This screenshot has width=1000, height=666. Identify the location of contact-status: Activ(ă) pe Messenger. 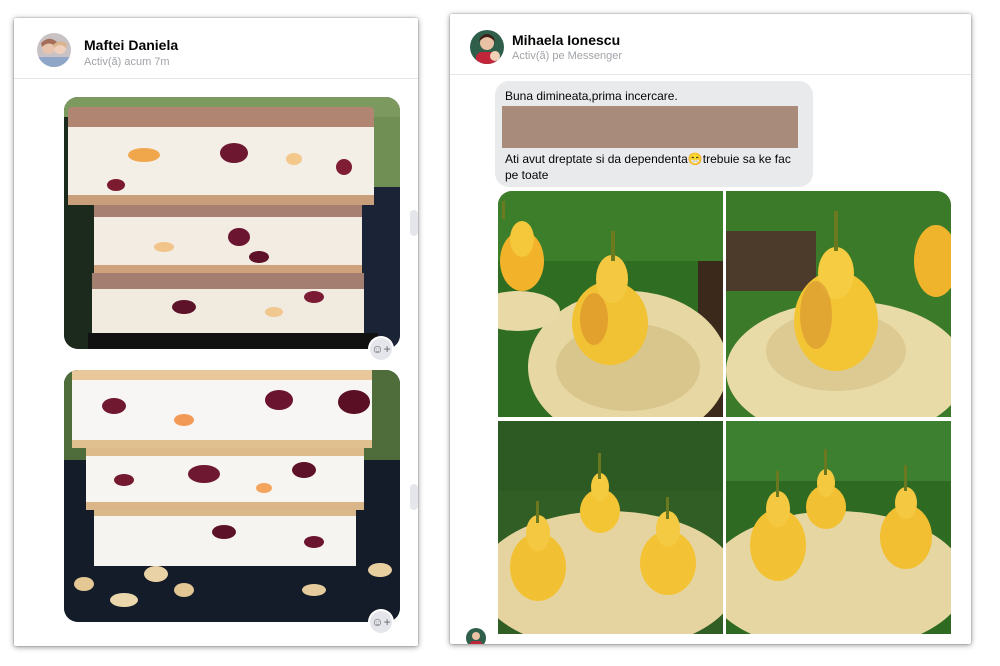
(567, 56).